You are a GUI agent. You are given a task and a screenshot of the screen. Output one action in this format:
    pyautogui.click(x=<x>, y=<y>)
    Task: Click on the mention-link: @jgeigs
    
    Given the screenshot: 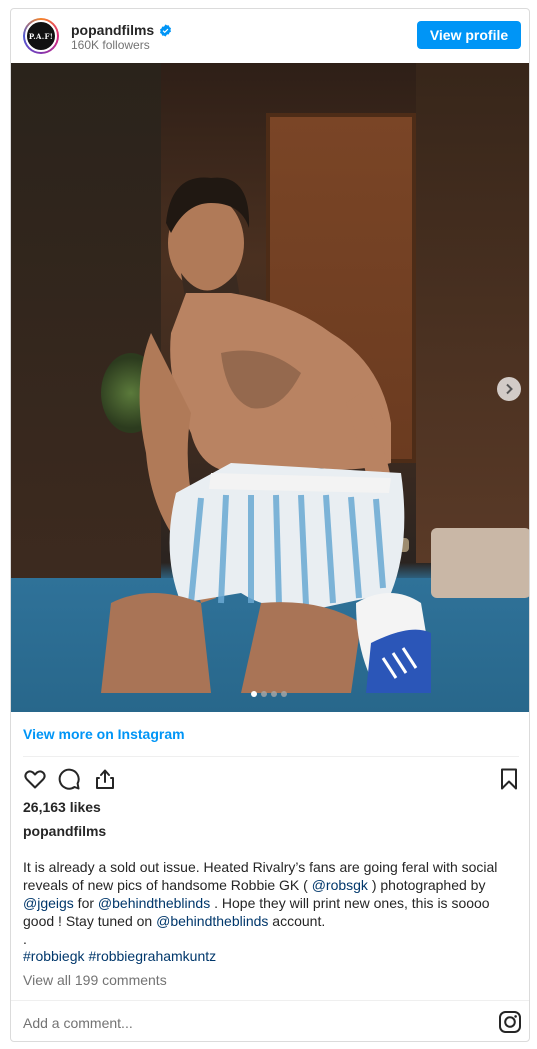 What is the action you would take?
    pyautogui.click(x=48, y=903)
    